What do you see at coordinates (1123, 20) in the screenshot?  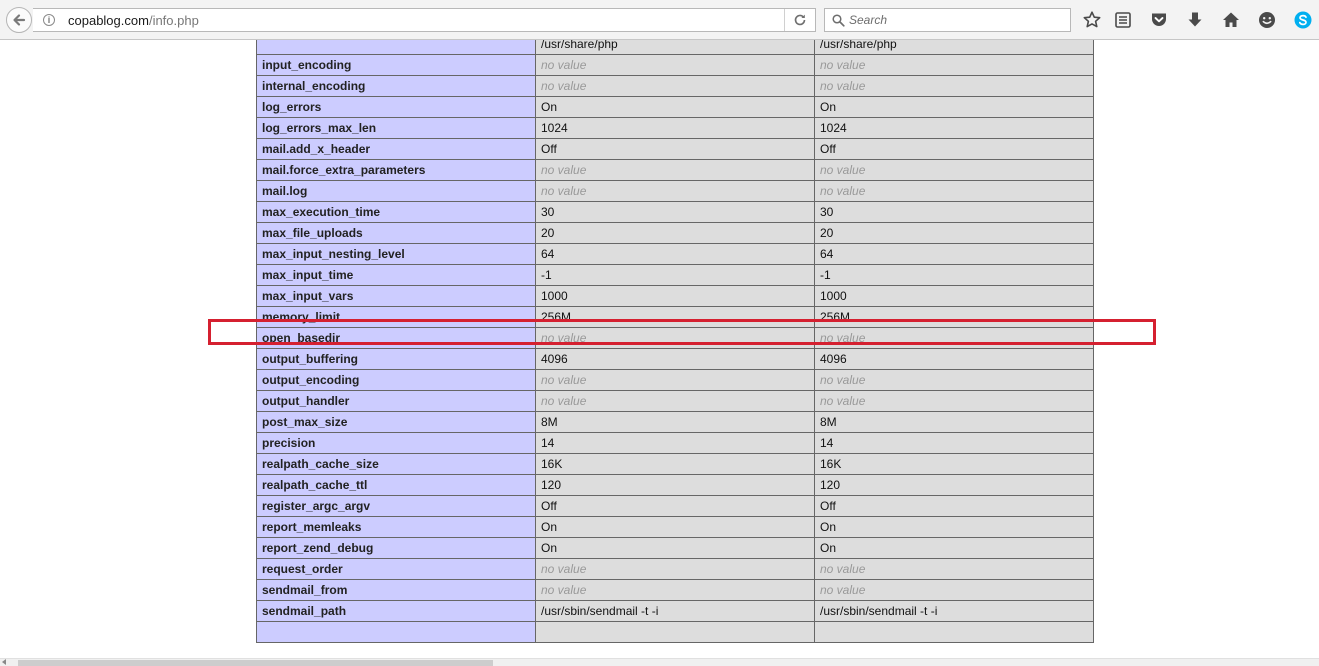 I see `reading-list-icon` at bounding box center [1123, 20].